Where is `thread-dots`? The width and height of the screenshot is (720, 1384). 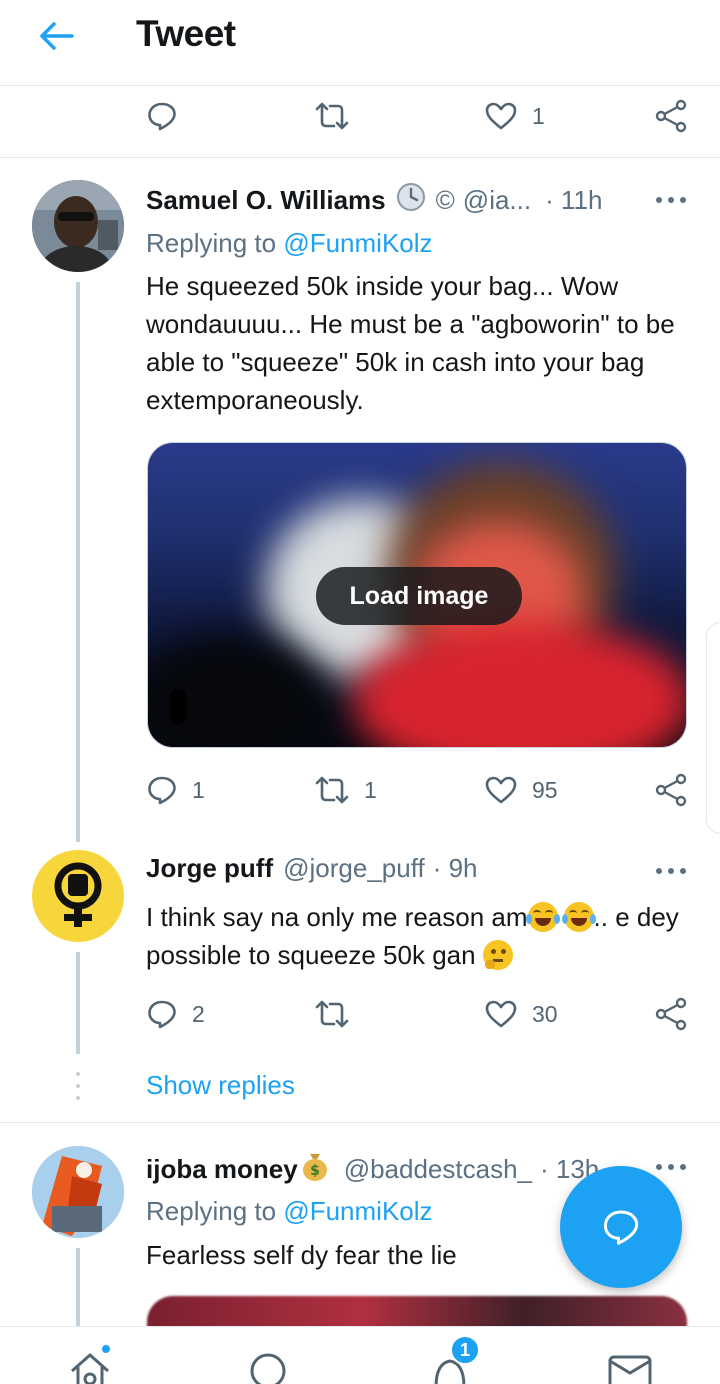
thread-dots is located at coordinates (78, 1090).